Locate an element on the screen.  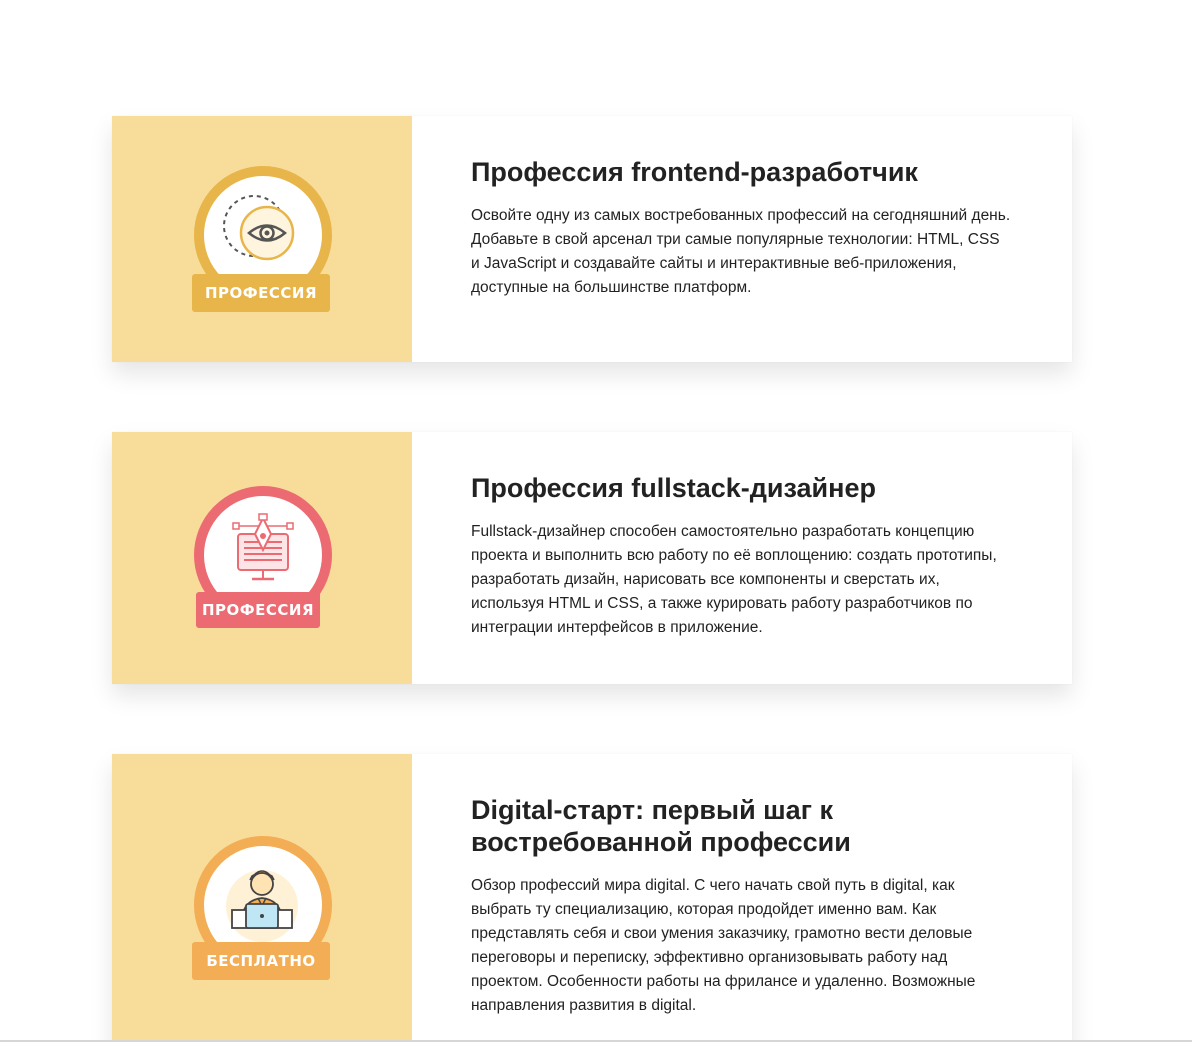
eye-icon is located at coordinates (259, 228).